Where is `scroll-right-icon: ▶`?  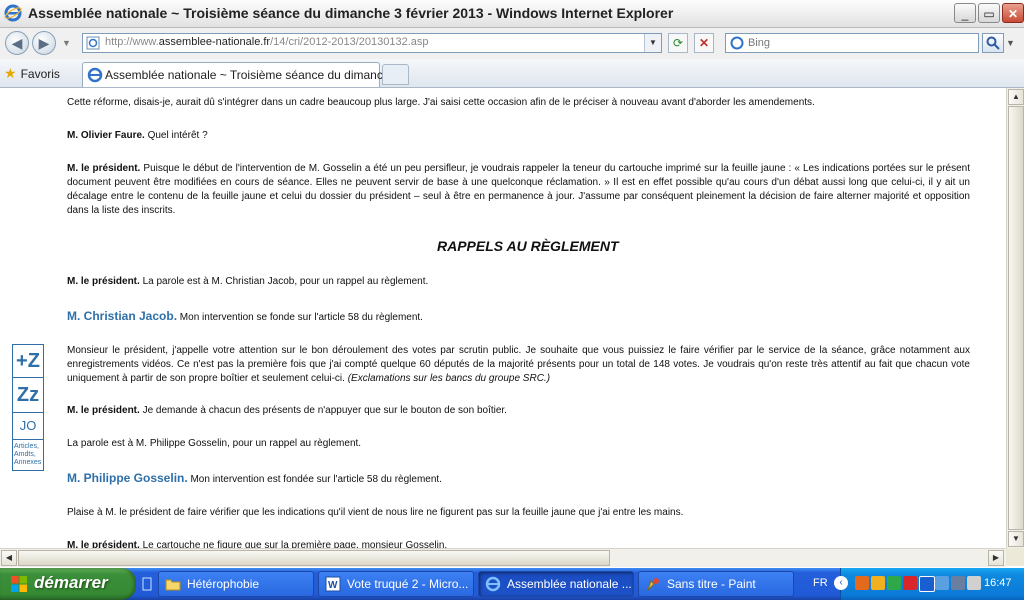 scroll-right-icon: ▶ is located at coordinates (996, 558).